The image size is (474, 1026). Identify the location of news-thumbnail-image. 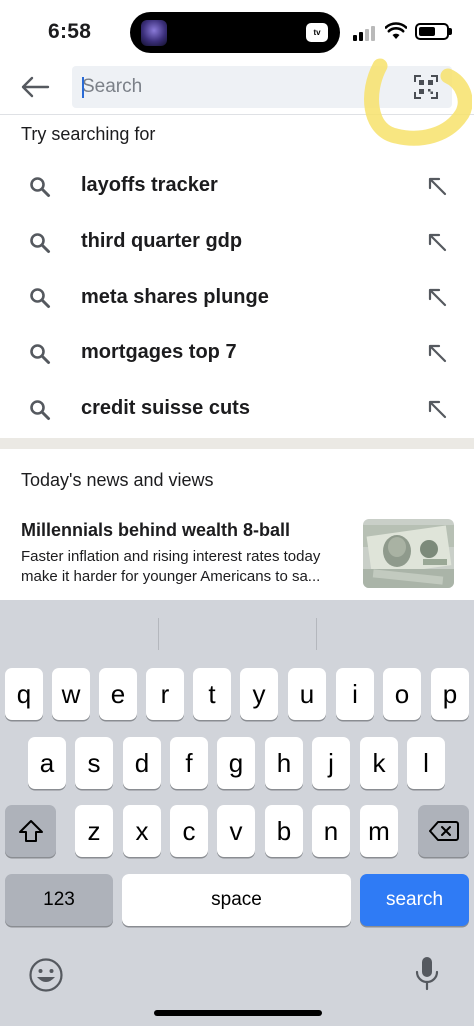
(408, 553).